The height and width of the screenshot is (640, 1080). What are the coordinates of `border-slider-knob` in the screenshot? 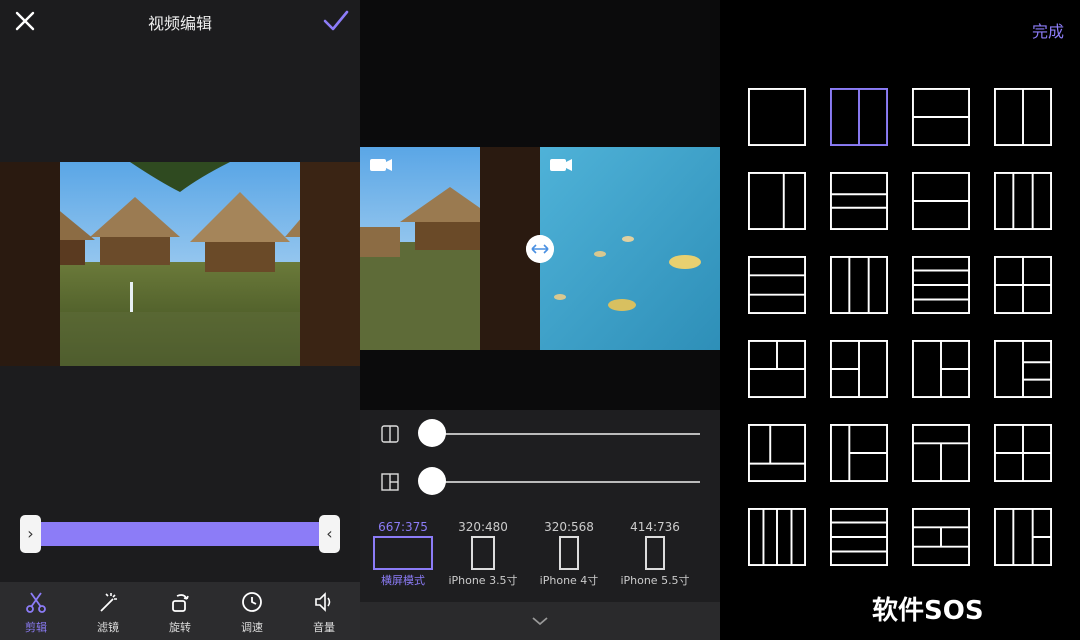 It's located at (432, 433).